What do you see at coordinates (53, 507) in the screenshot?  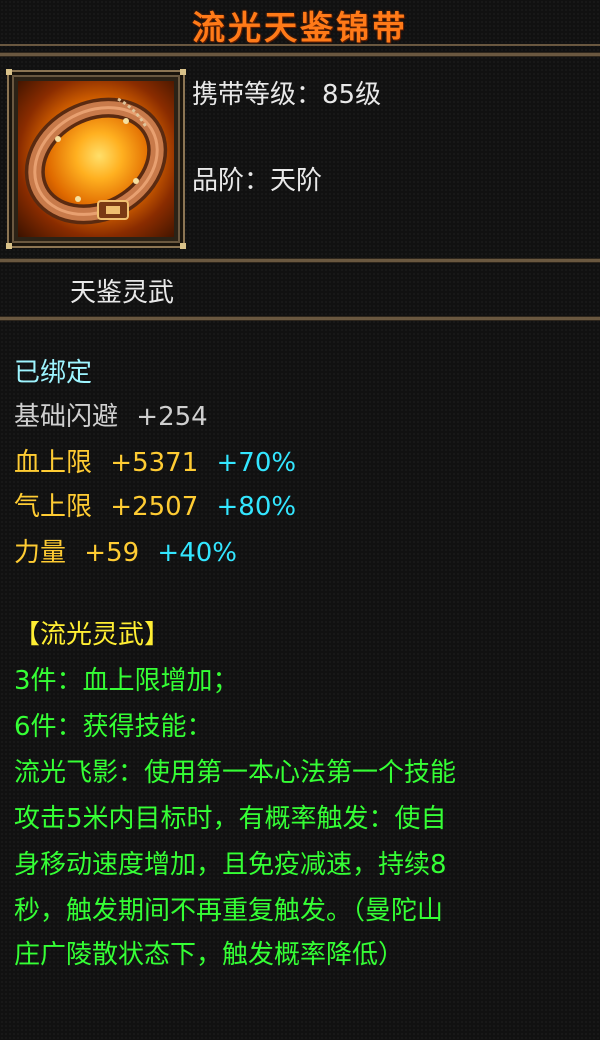 I see `stat-name: 气上限` at bounding box center [53, 507].